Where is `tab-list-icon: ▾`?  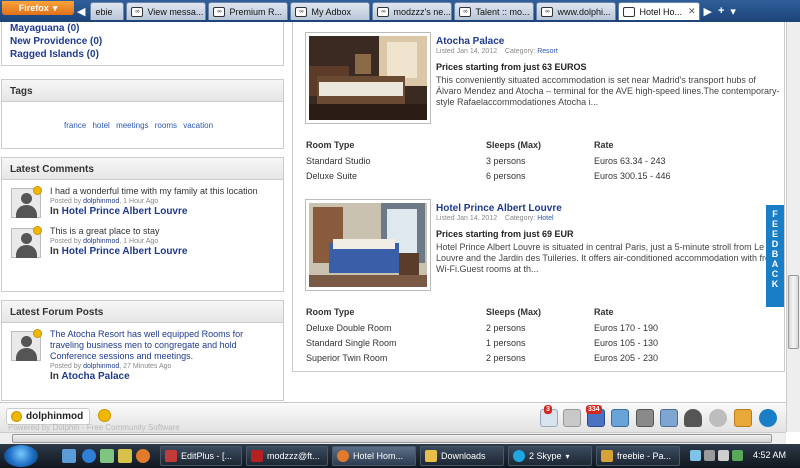 tab-list-icon: ▾ is located at coordinates (733, 11).